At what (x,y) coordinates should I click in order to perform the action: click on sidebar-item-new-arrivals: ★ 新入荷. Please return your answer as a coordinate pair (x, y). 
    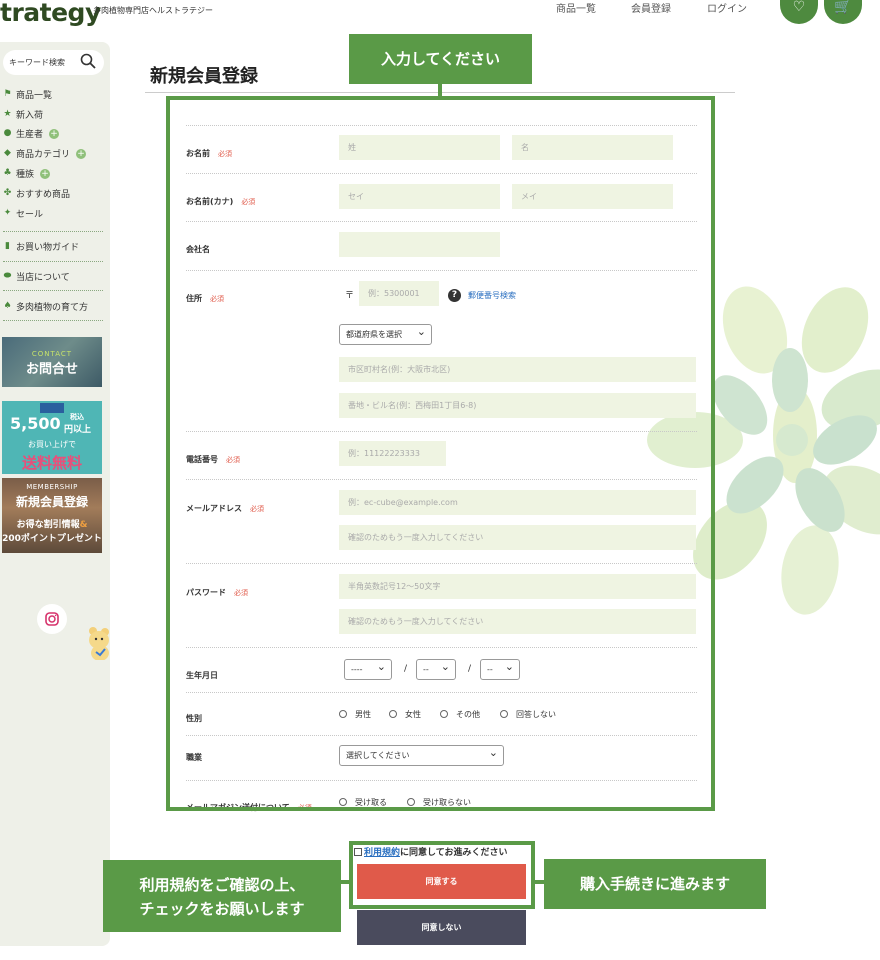
    Looking at the image, I should click on (23, 115).